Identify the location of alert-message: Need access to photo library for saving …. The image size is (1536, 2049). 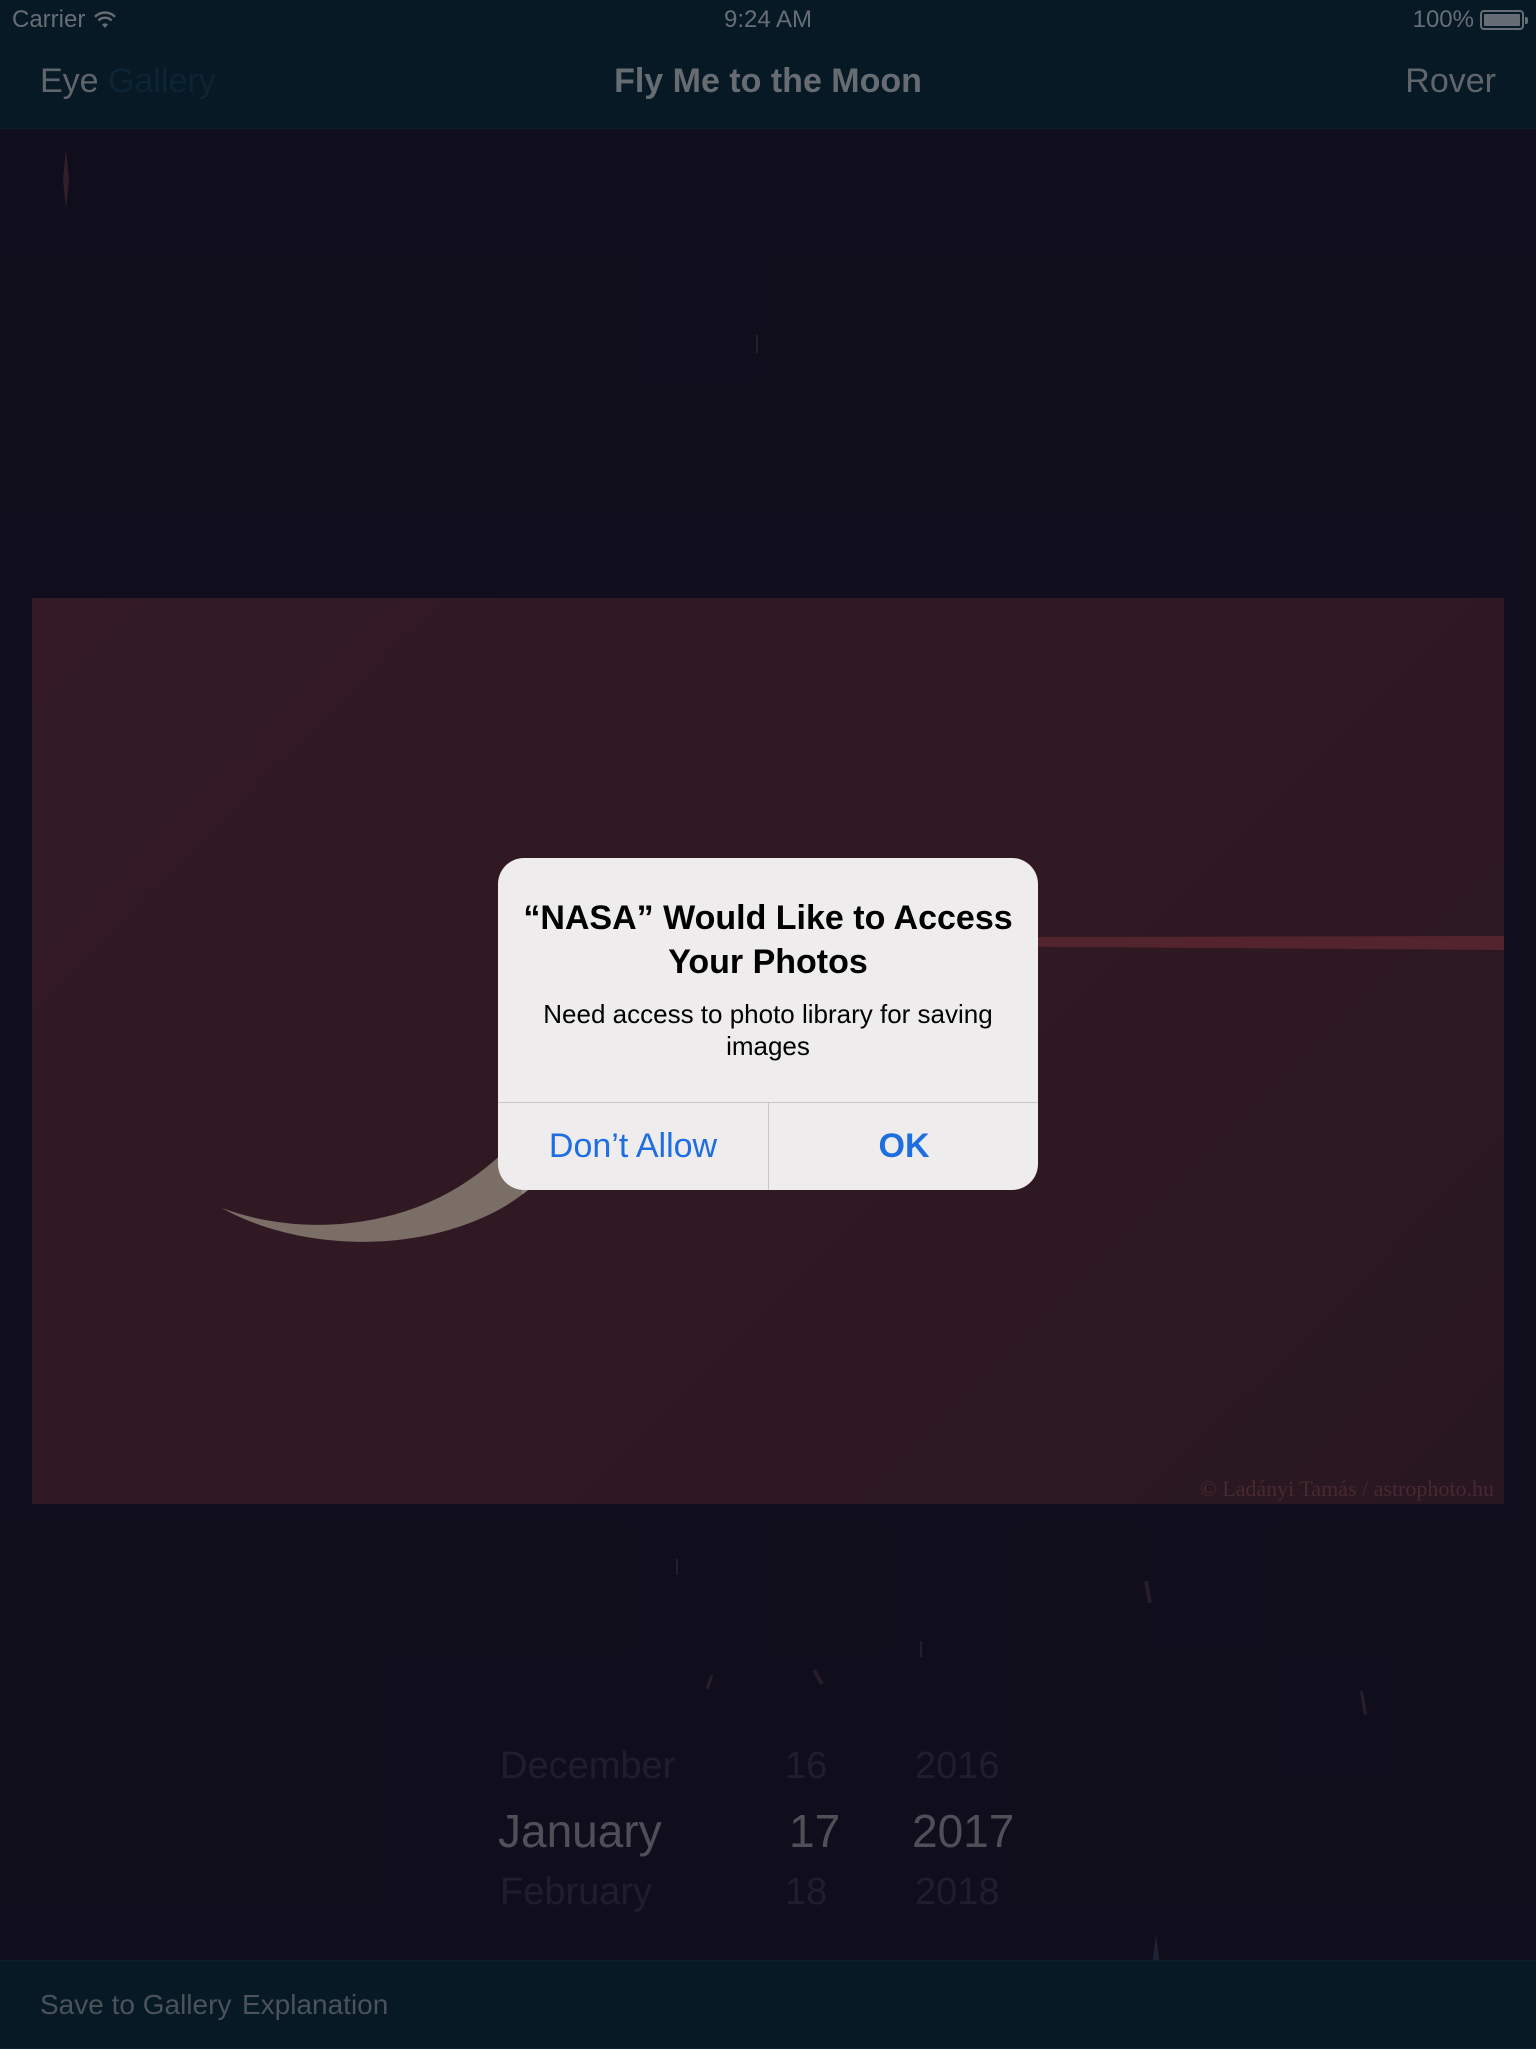
(768, 1030).